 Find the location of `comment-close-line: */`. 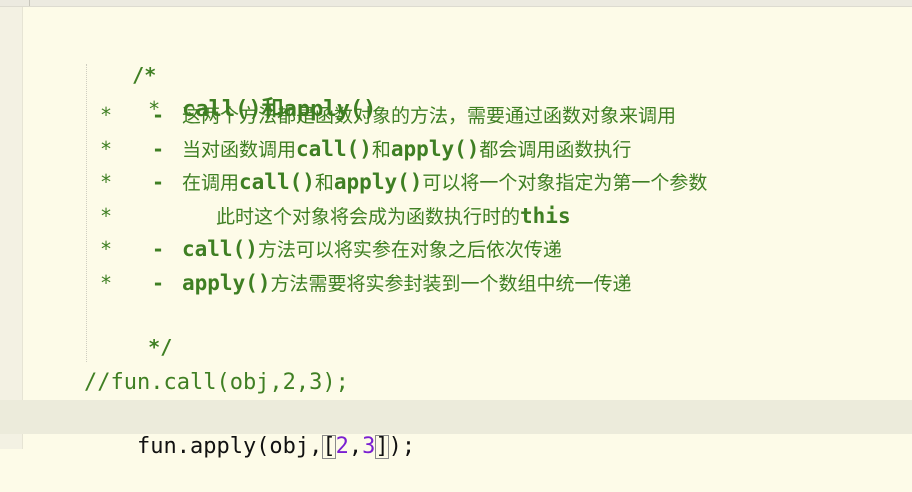

comment-close-line: */ is located at coordinates (136, 330).